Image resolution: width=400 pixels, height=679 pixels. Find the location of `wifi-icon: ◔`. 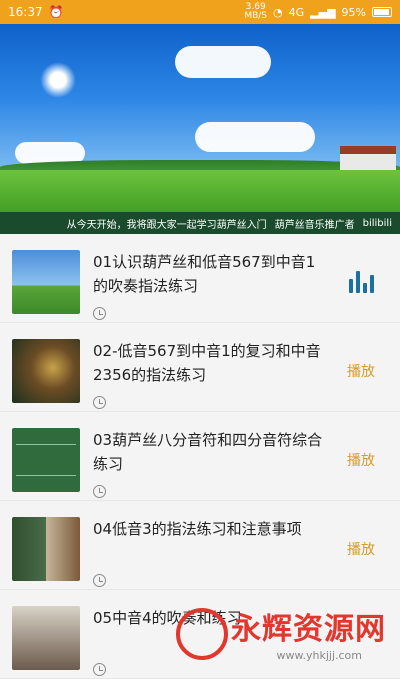

wifi-icon: ◔ is located at coordinates (278, 12).